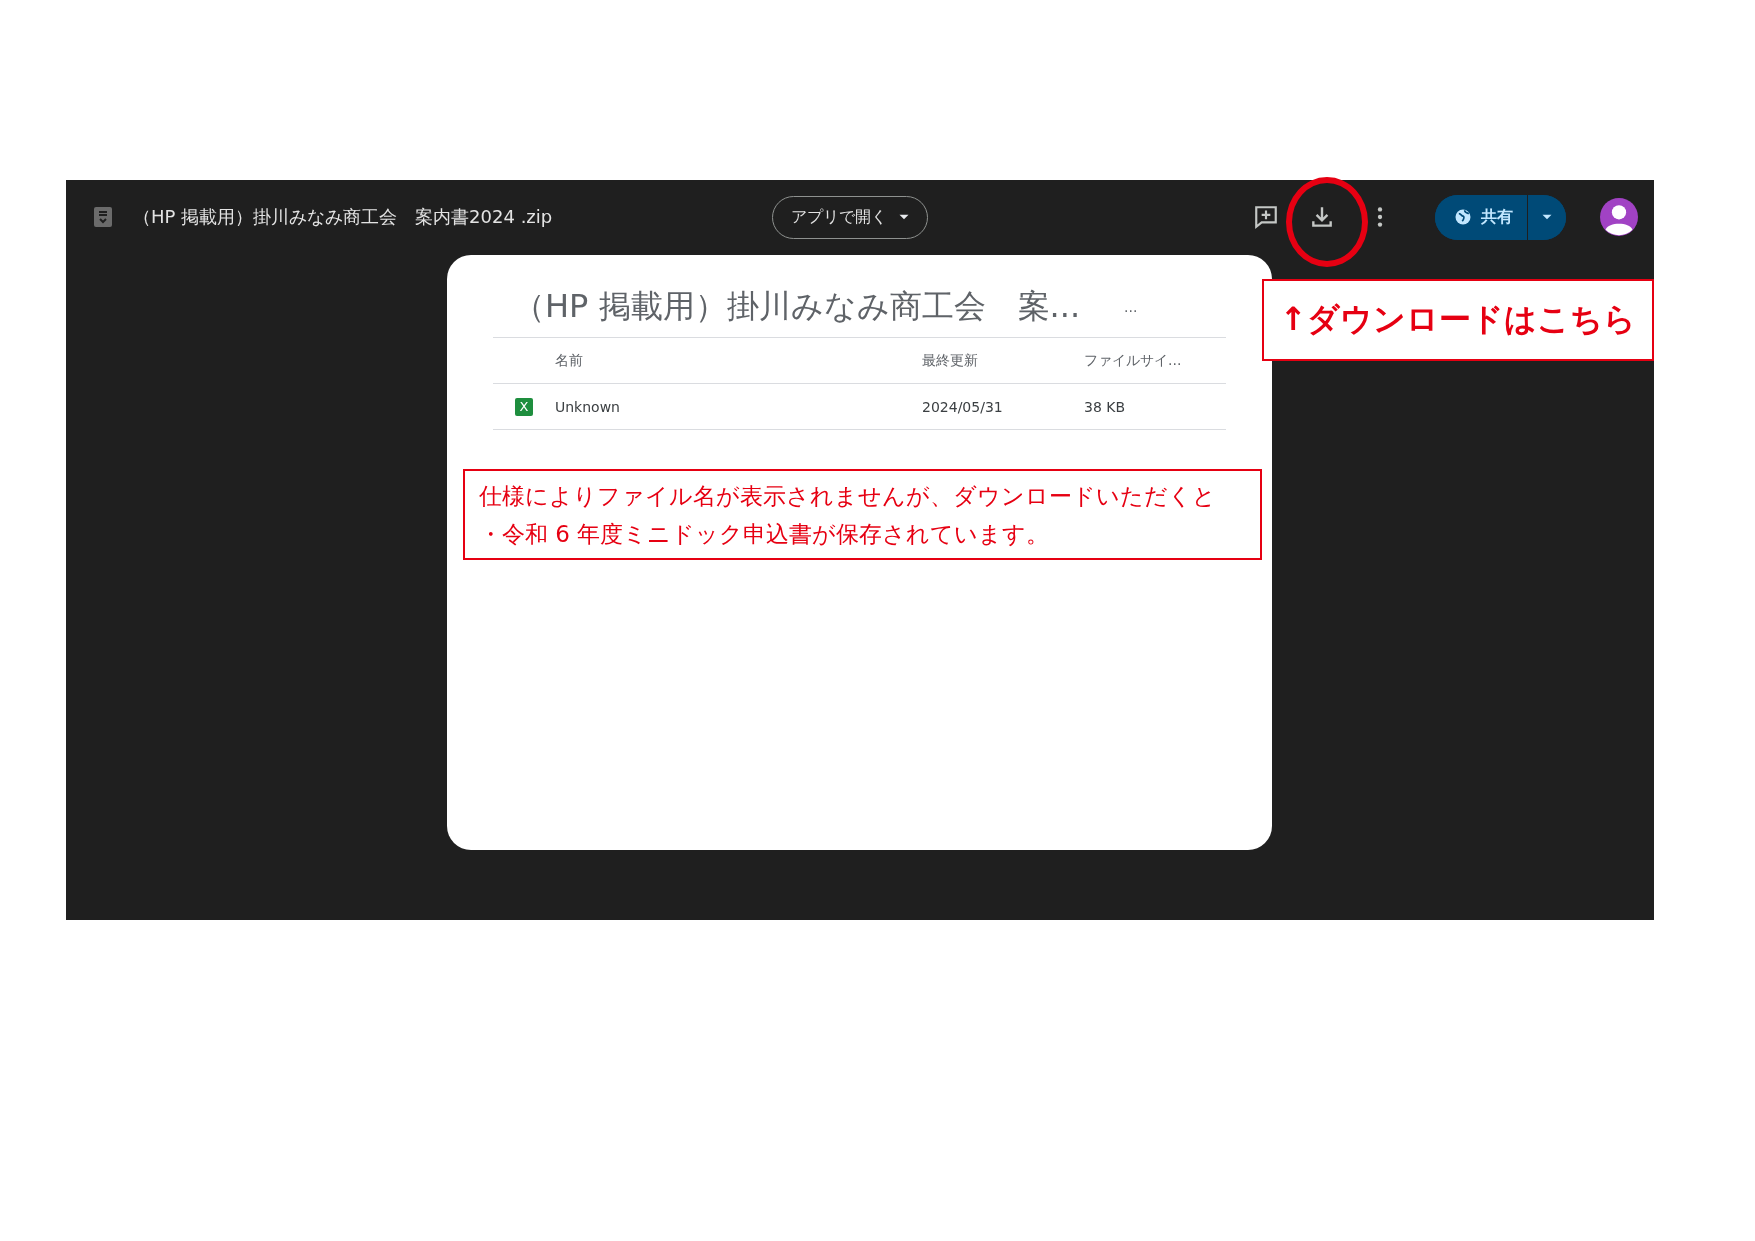 This screenshot has height=1241, width=1755. What do you see at coordinates (862, 514) in the screenshot?
I see `filename-note: 仕様によりファイル名が表示されませんが、ダウンロードいただくと ・令和 6 年度ミニドック申込書が保存されています。` at bounding box center [862, 514].